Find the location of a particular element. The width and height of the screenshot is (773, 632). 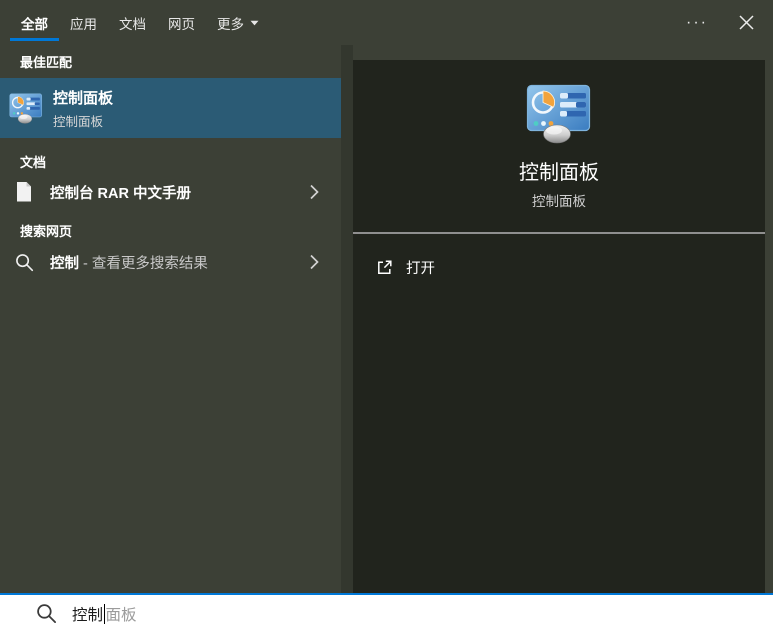

more-options-button: ··· is located at coordinates (697, 23).